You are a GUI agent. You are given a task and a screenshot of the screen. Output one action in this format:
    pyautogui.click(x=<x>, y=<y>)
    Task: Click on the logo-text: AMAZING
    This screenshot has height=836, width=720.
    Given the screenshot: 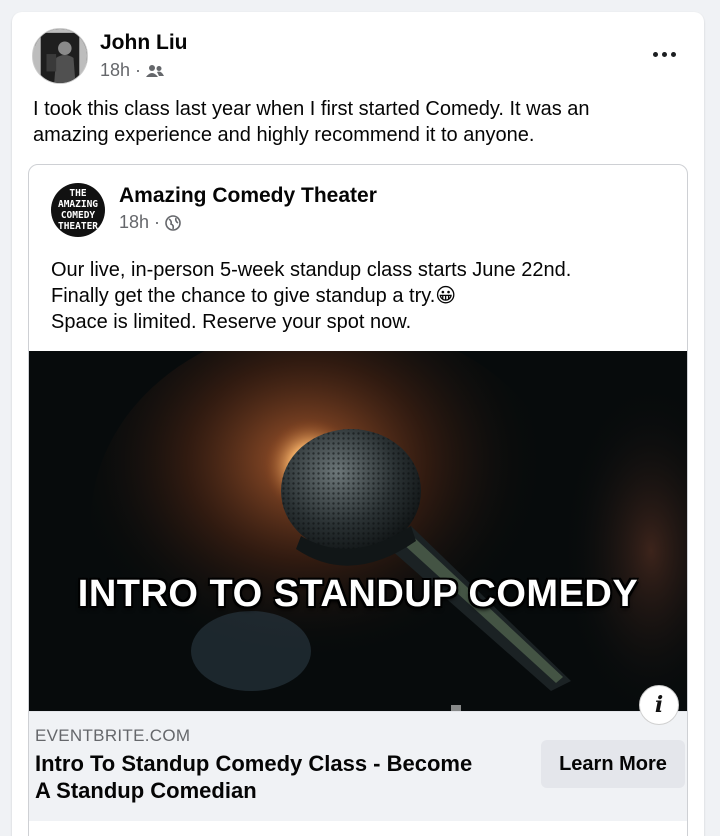 What is the action you would take?
    pyautogui.click(x=78, y=204)
    